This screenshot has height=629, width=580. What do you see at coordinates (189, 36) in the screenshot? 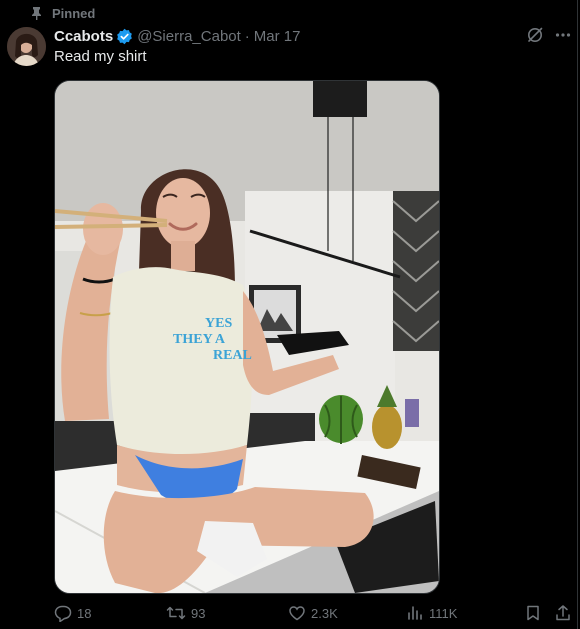
I see `author-handle: @Sierra_Cabot` at bounding box center [189, 36].